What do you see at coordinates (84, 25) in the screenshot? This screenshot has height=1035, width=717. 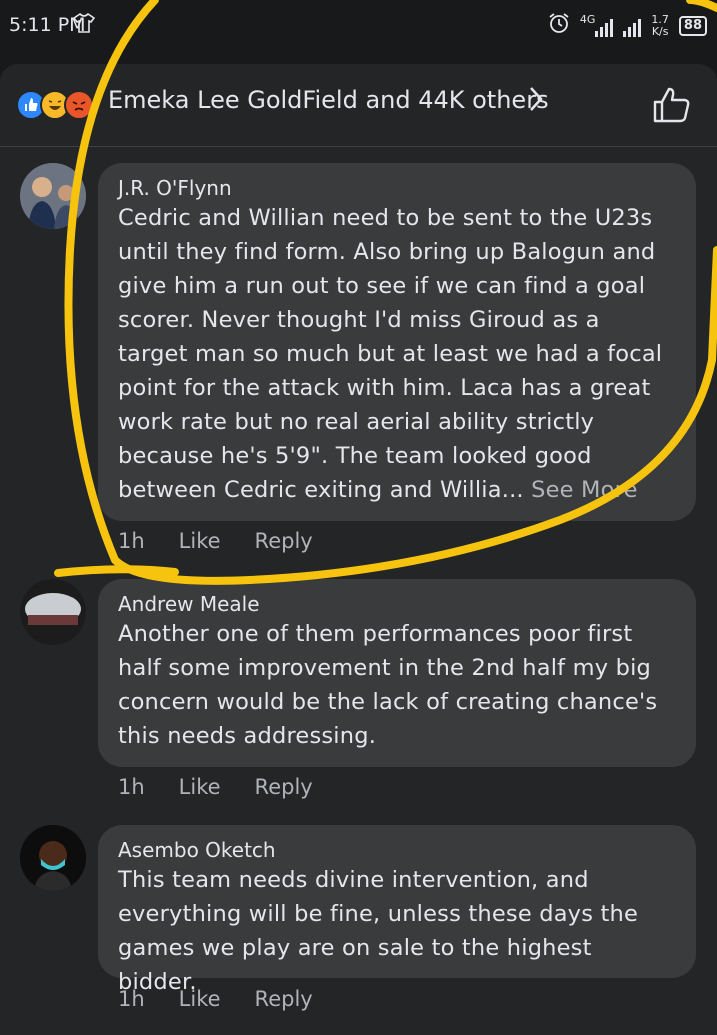 I see `tshirt-icon` at bounding box center [84, 25].